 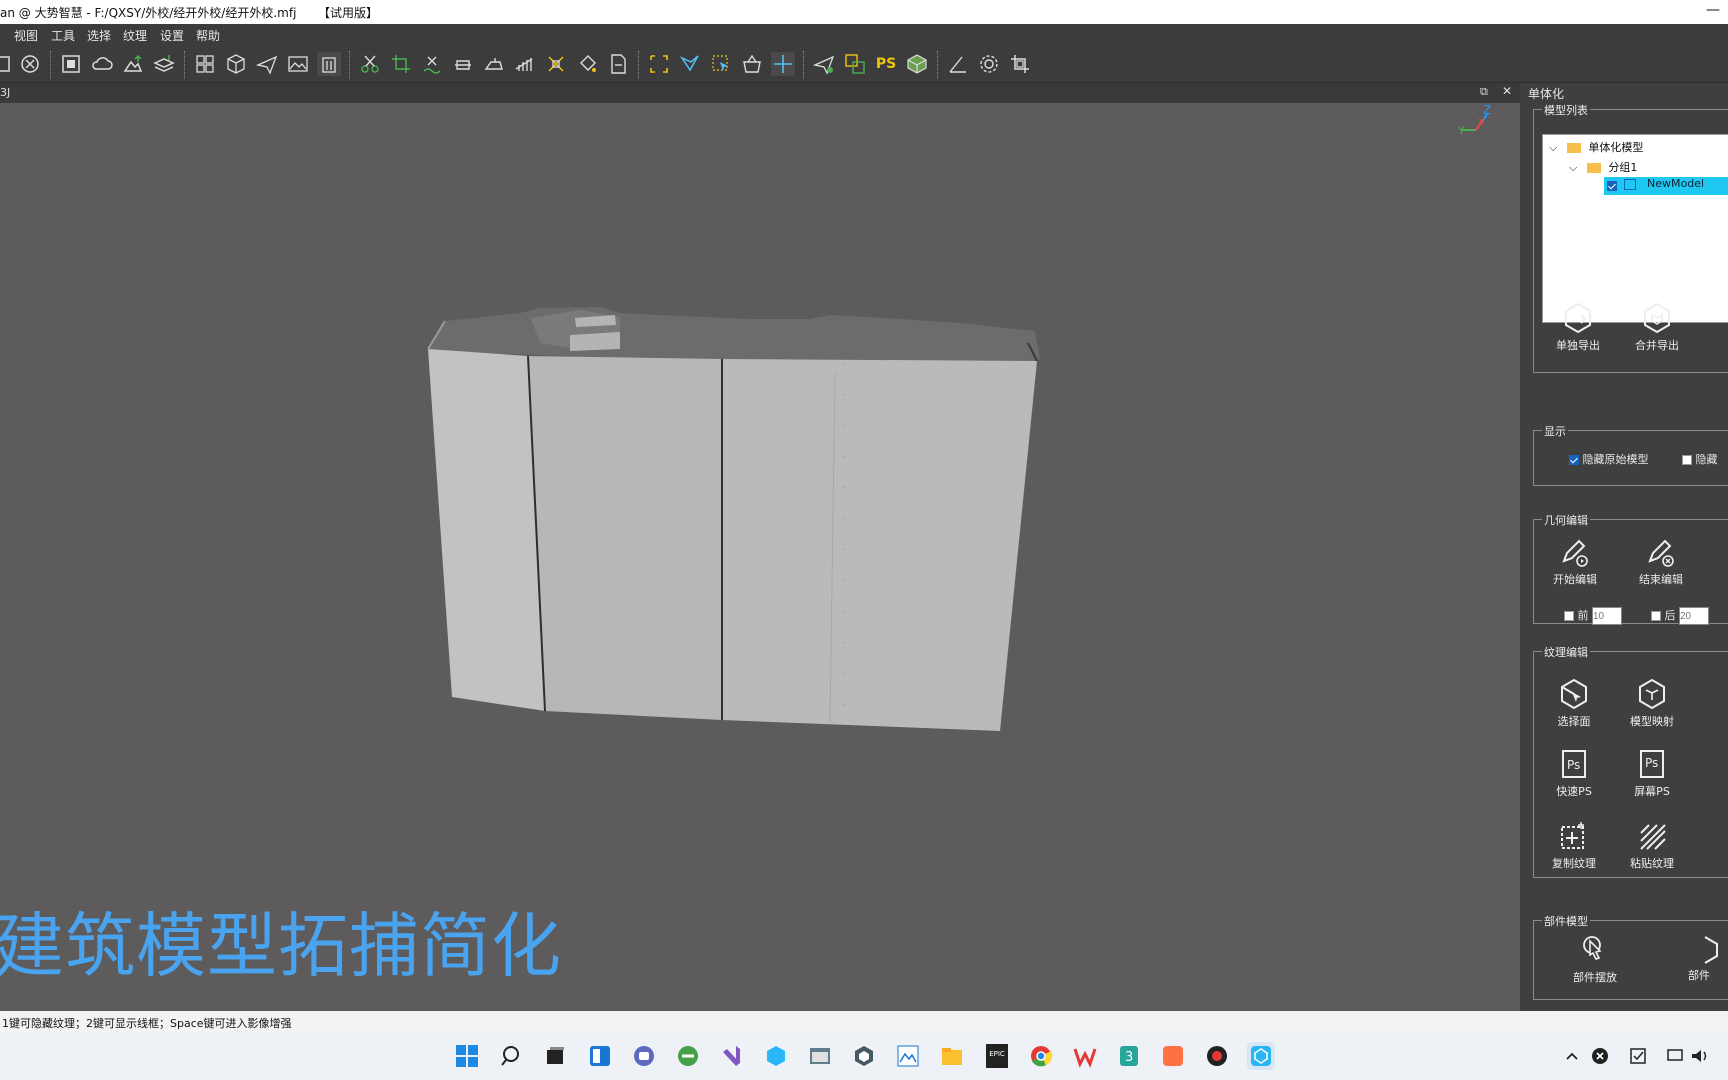 I want to click on volume-icon, so click(x=1700, y=1056).